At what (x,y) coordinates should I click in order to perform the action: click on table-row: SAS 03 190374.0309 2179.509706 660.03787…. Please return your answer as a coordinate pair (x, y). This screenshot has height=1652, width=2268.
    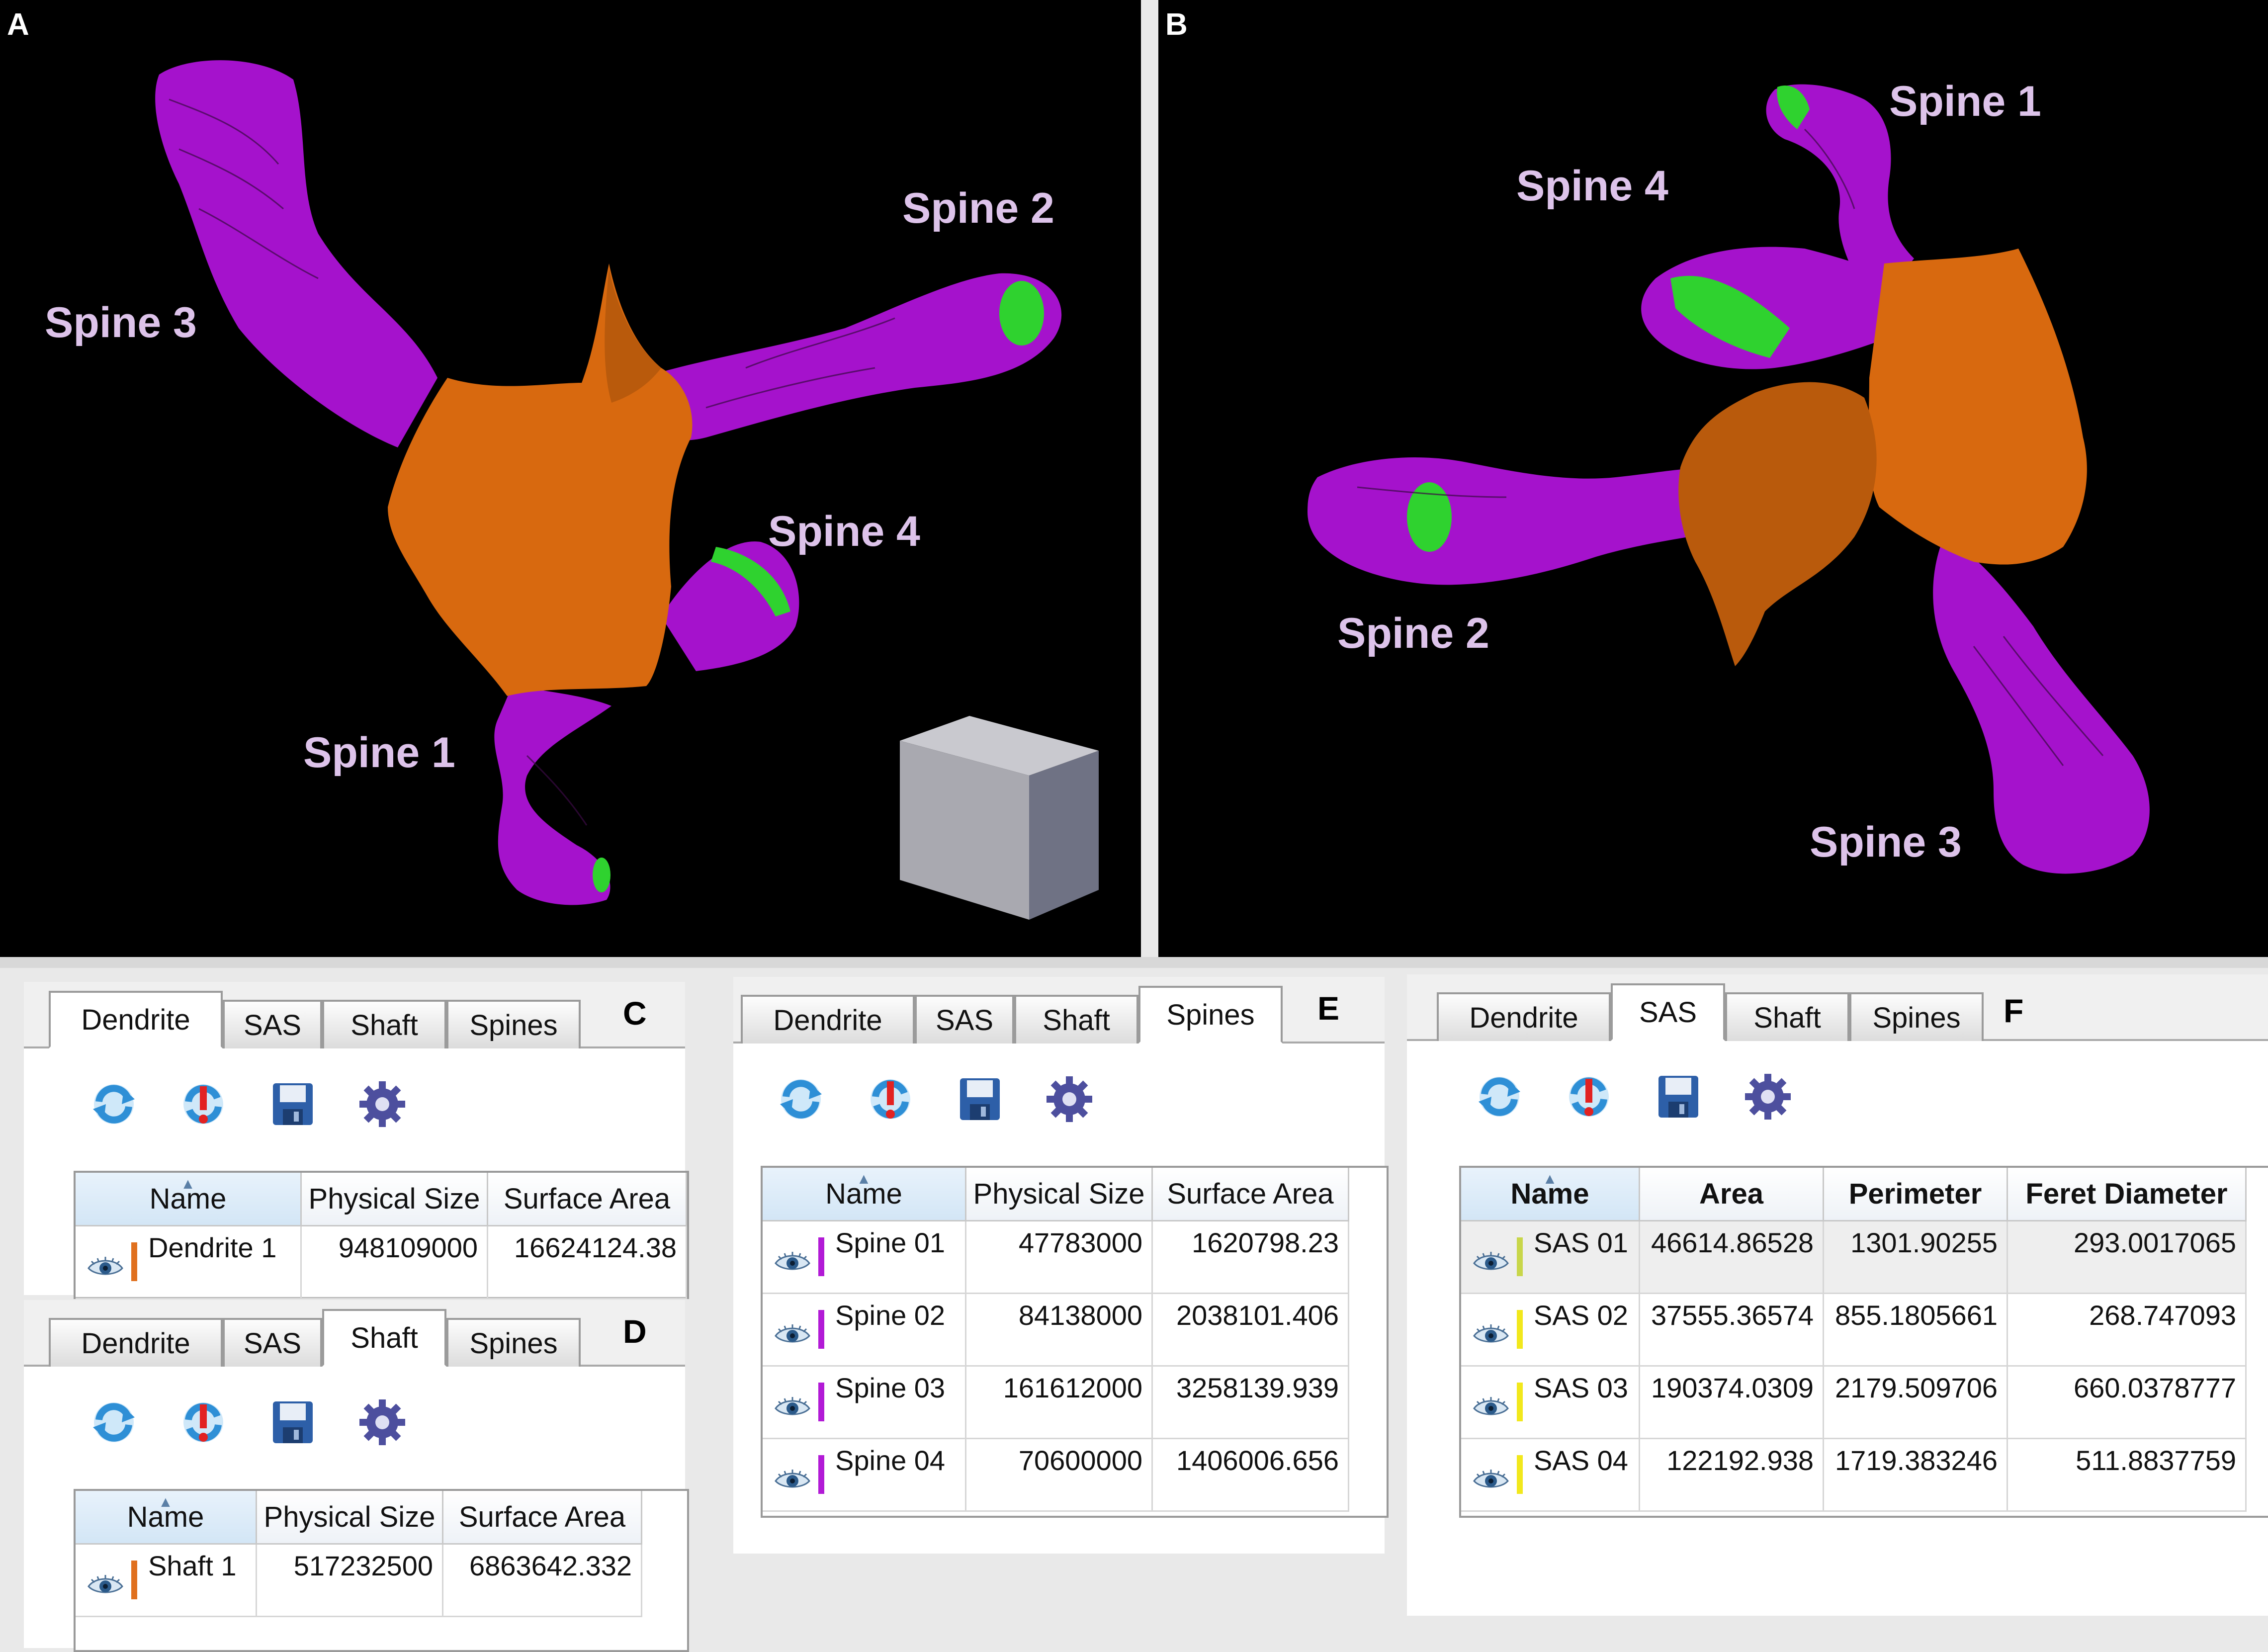
    Looking at the image, I should click on (1854, 1403).